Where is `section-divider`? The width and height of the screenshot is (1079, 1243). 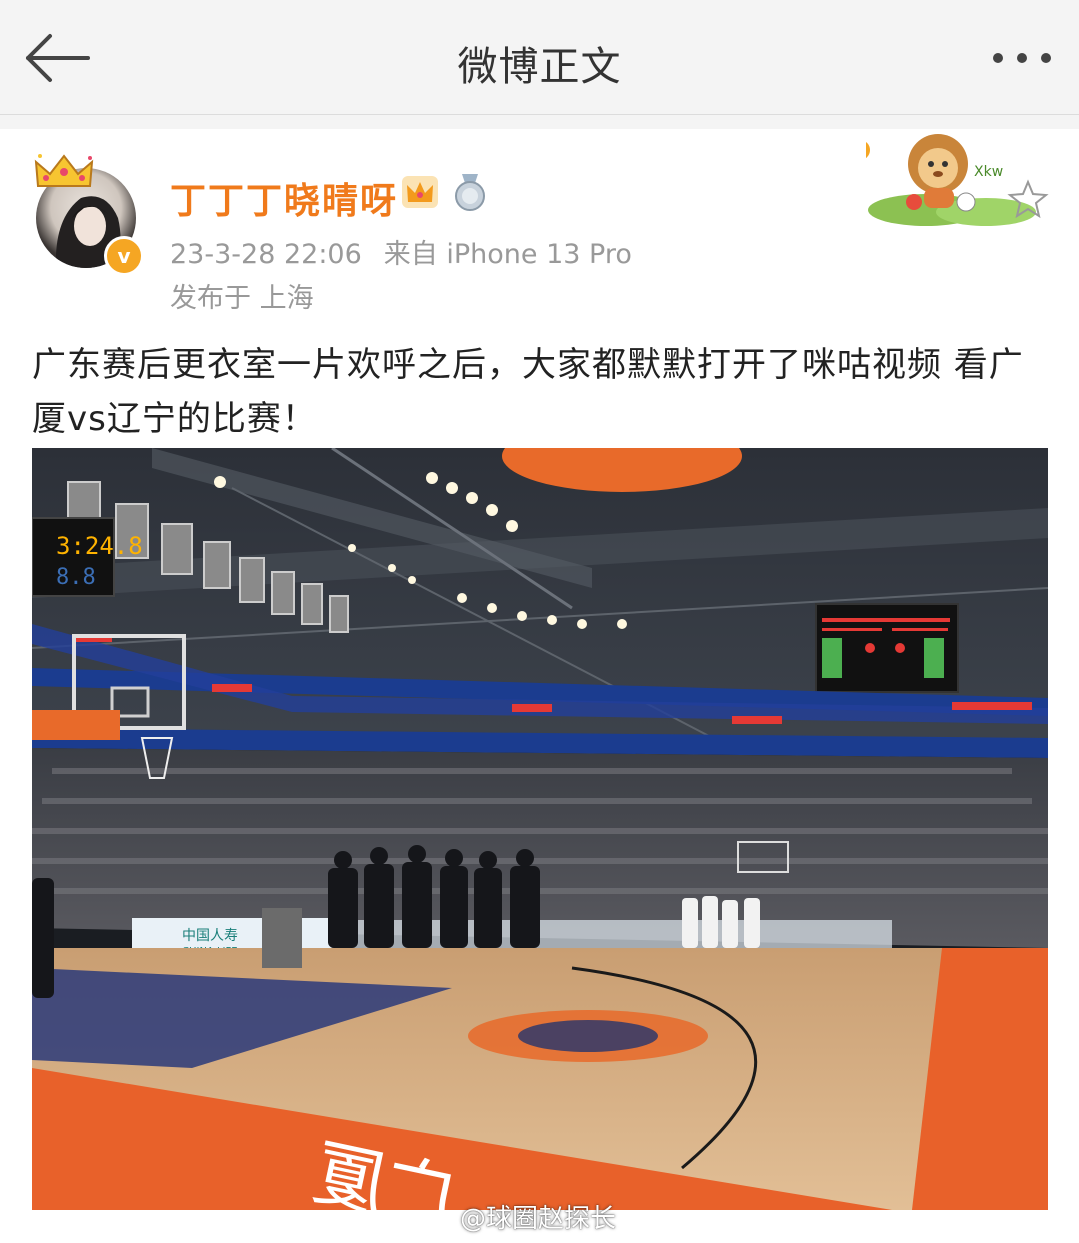
section-divider is located at coordinates (539, 122).